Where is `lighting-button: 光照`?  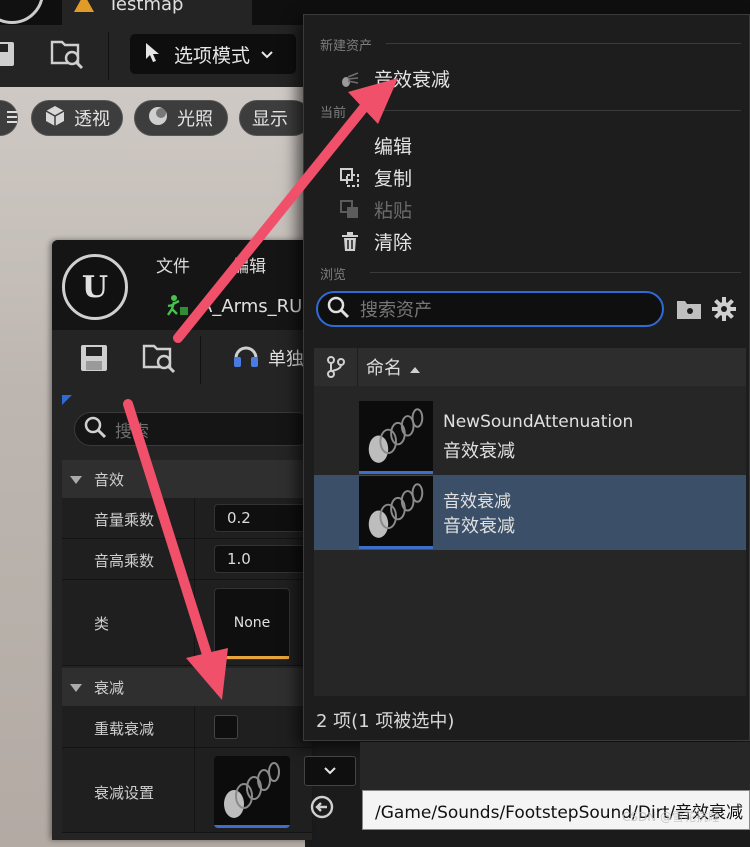
lighting-button: 光照 is located at coordinates (181, 118).